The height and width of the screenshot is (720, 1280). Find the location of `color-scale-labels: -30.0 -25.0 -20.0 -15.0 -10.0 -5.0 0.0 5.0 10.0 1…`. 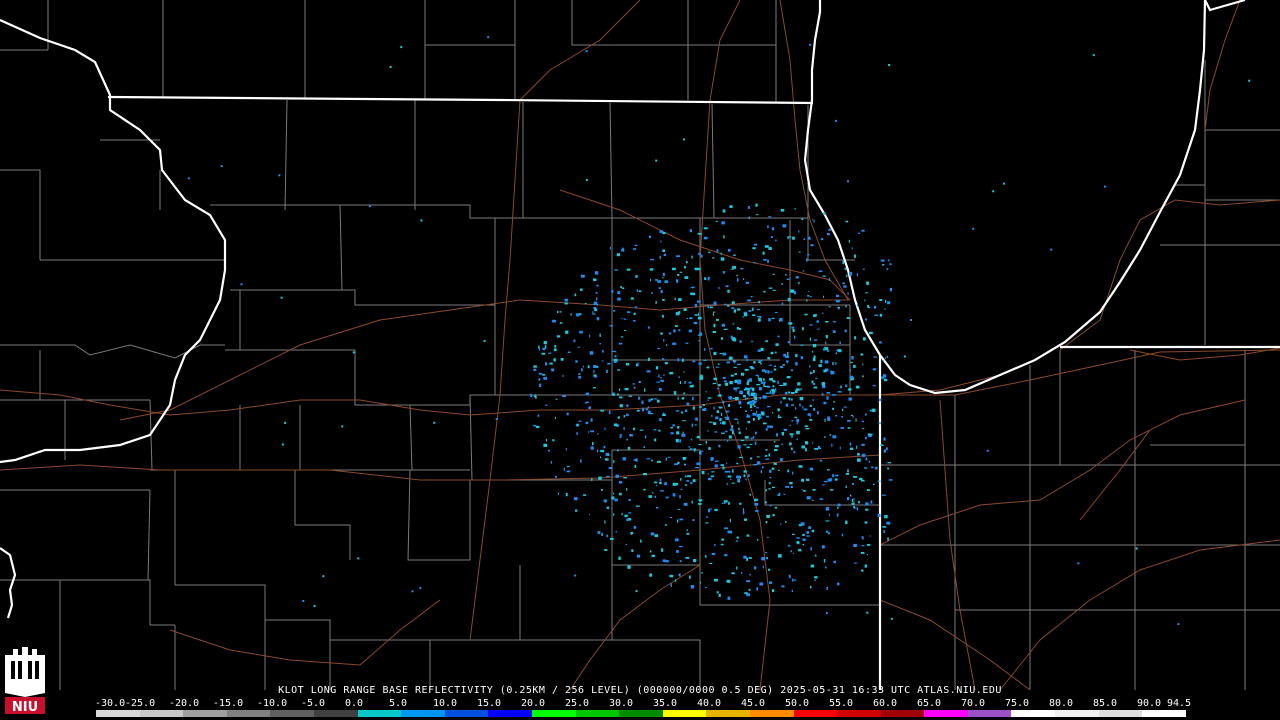

color-scale-labels: -30.0 -25.0 -20.0 -15.0 -10.0 -5.0 0.0 5.0 10.0 1… is located at coordinates (645, 703).